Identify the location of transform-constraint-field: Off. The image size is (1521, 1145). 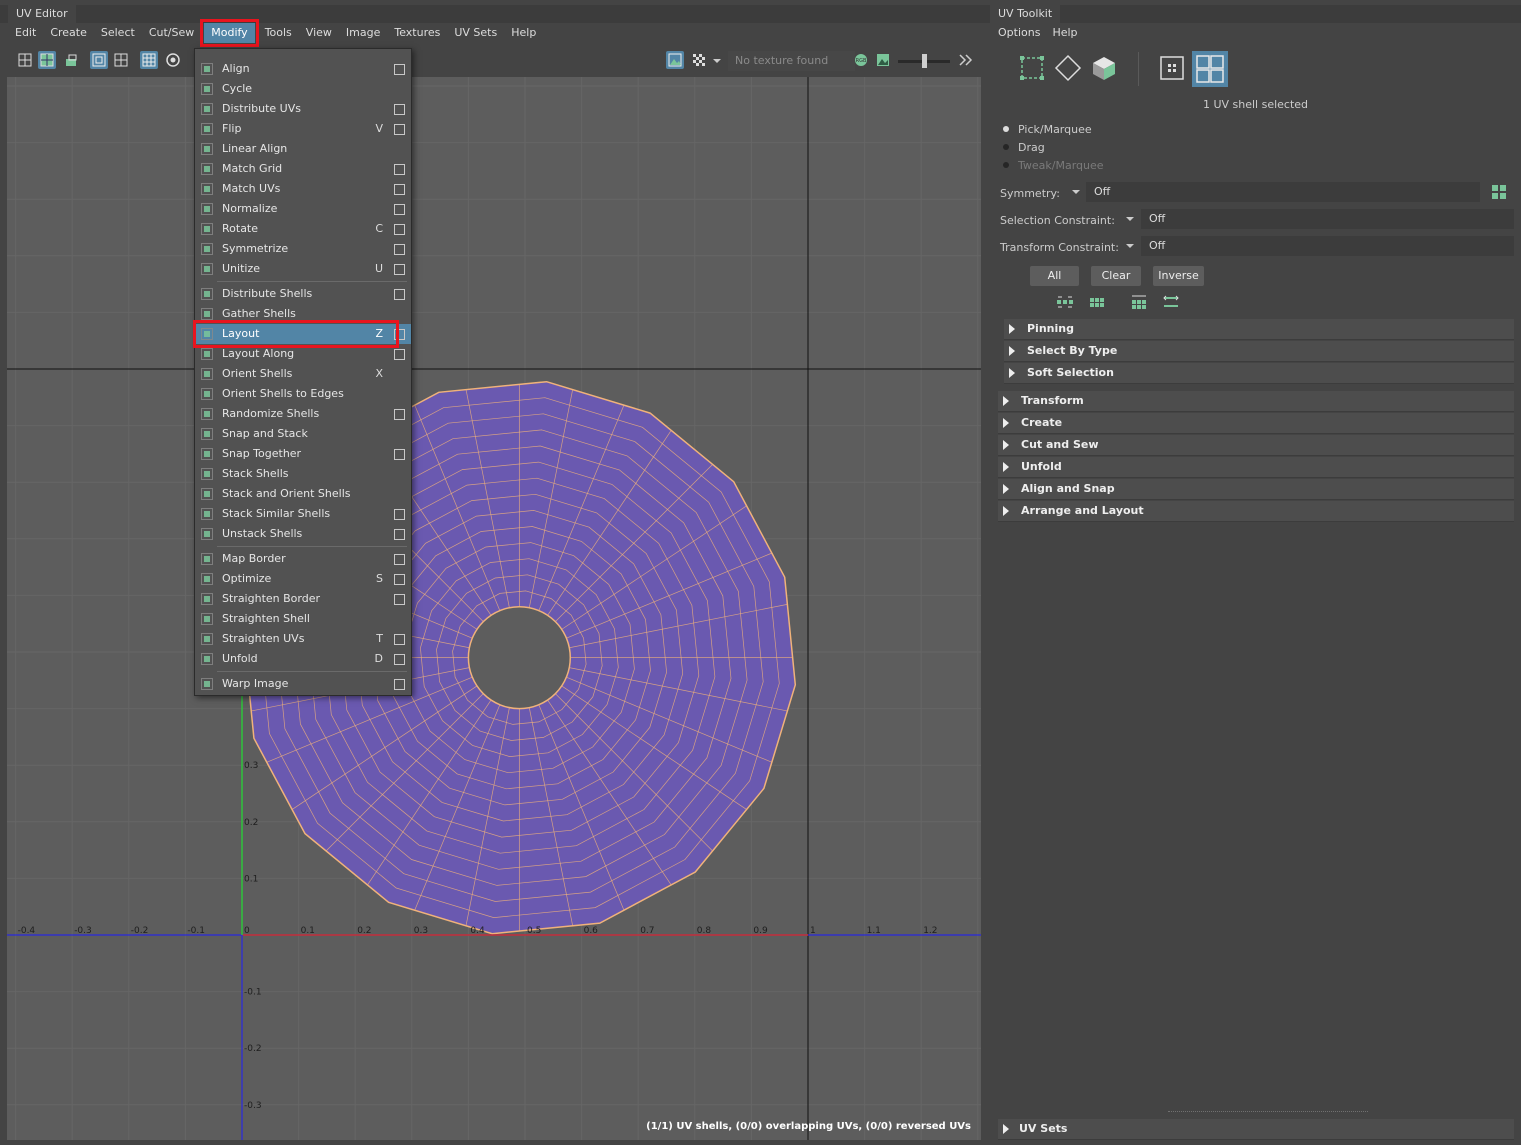
(1327, 246).